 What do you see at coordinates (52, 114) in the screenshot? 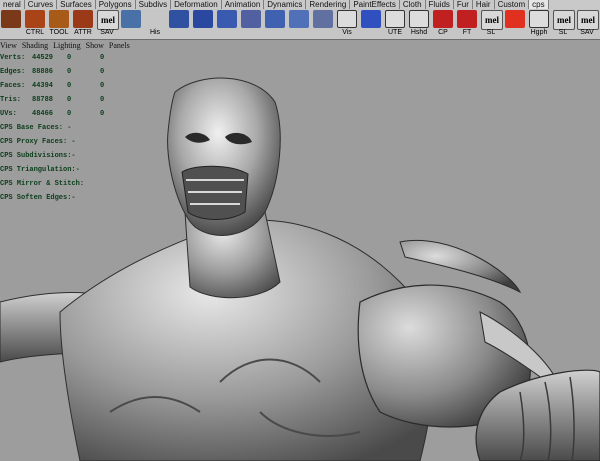
I see `hud-stat-row: UVs: 48466 0 0` at bounding box center [52, 114].